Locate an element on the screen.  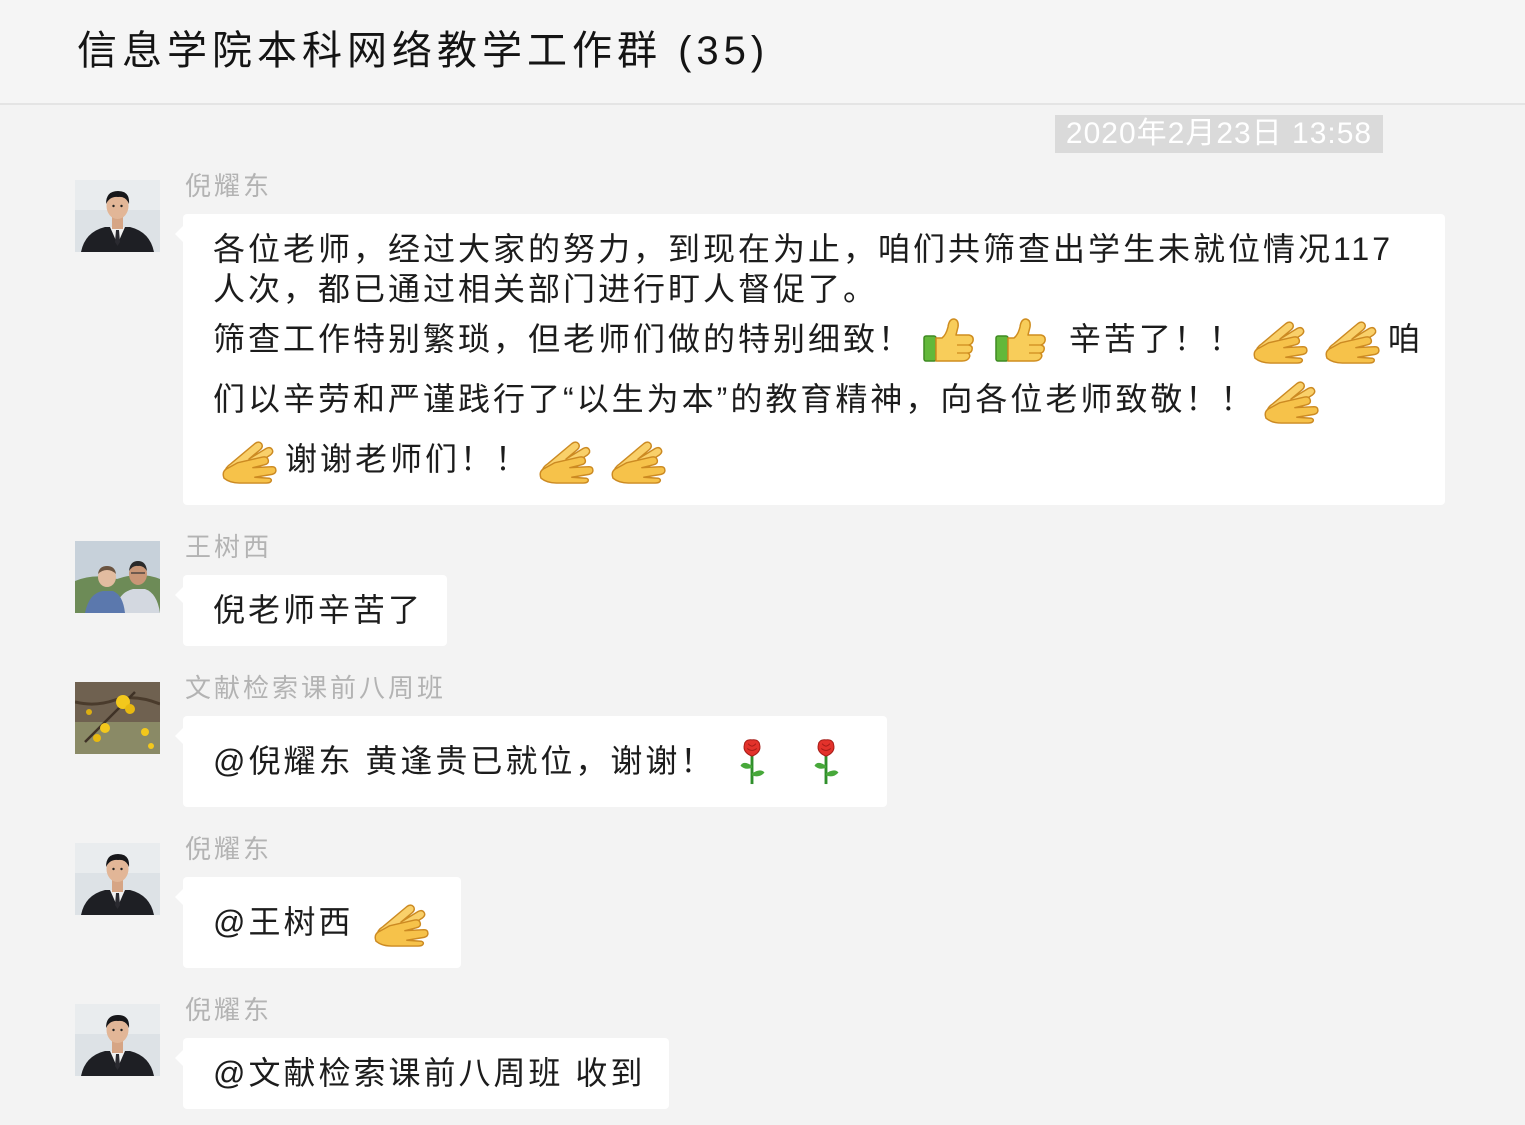
sender-name: 文献检索课前八周班 is located at coordinates (316, 688).